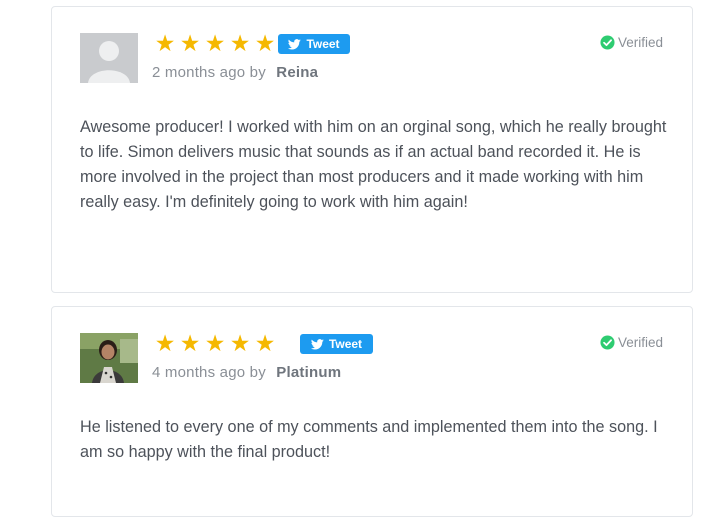 Image resolution: width=720 pixels, height=525 pixels. Describe the element at coordinates (199, 372) in the screenshot. I see `review-time: 4 months ago` at that location.